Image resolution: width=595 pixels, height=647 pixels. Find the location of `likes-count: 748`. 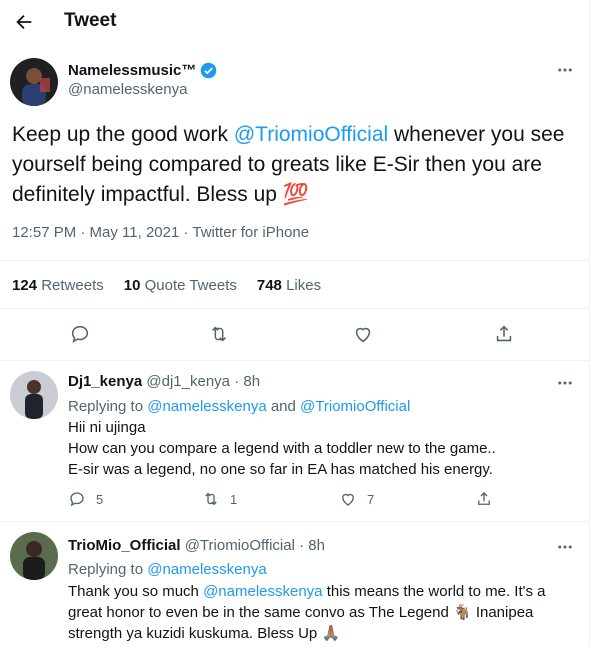

likes-count: 748 is located at coordinates (269, 285).